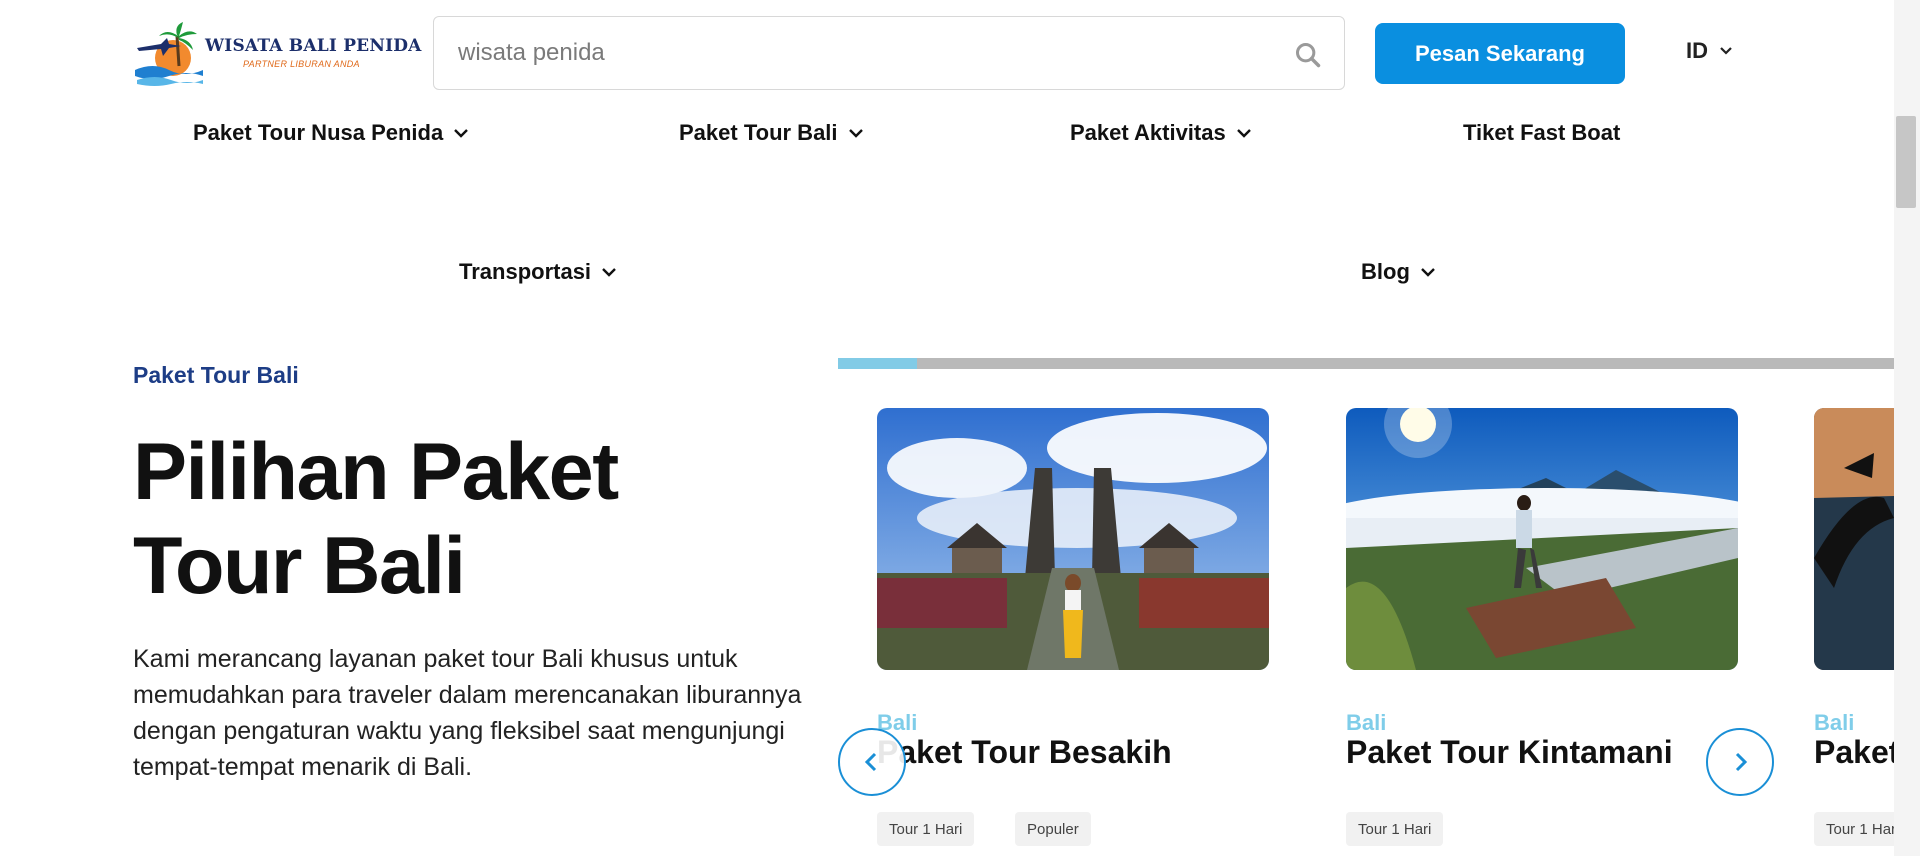 The image size is (1920, 856). I want to click on nav-item-paket-aktivitas: Paket Aktivitas, so click(1161, 133).